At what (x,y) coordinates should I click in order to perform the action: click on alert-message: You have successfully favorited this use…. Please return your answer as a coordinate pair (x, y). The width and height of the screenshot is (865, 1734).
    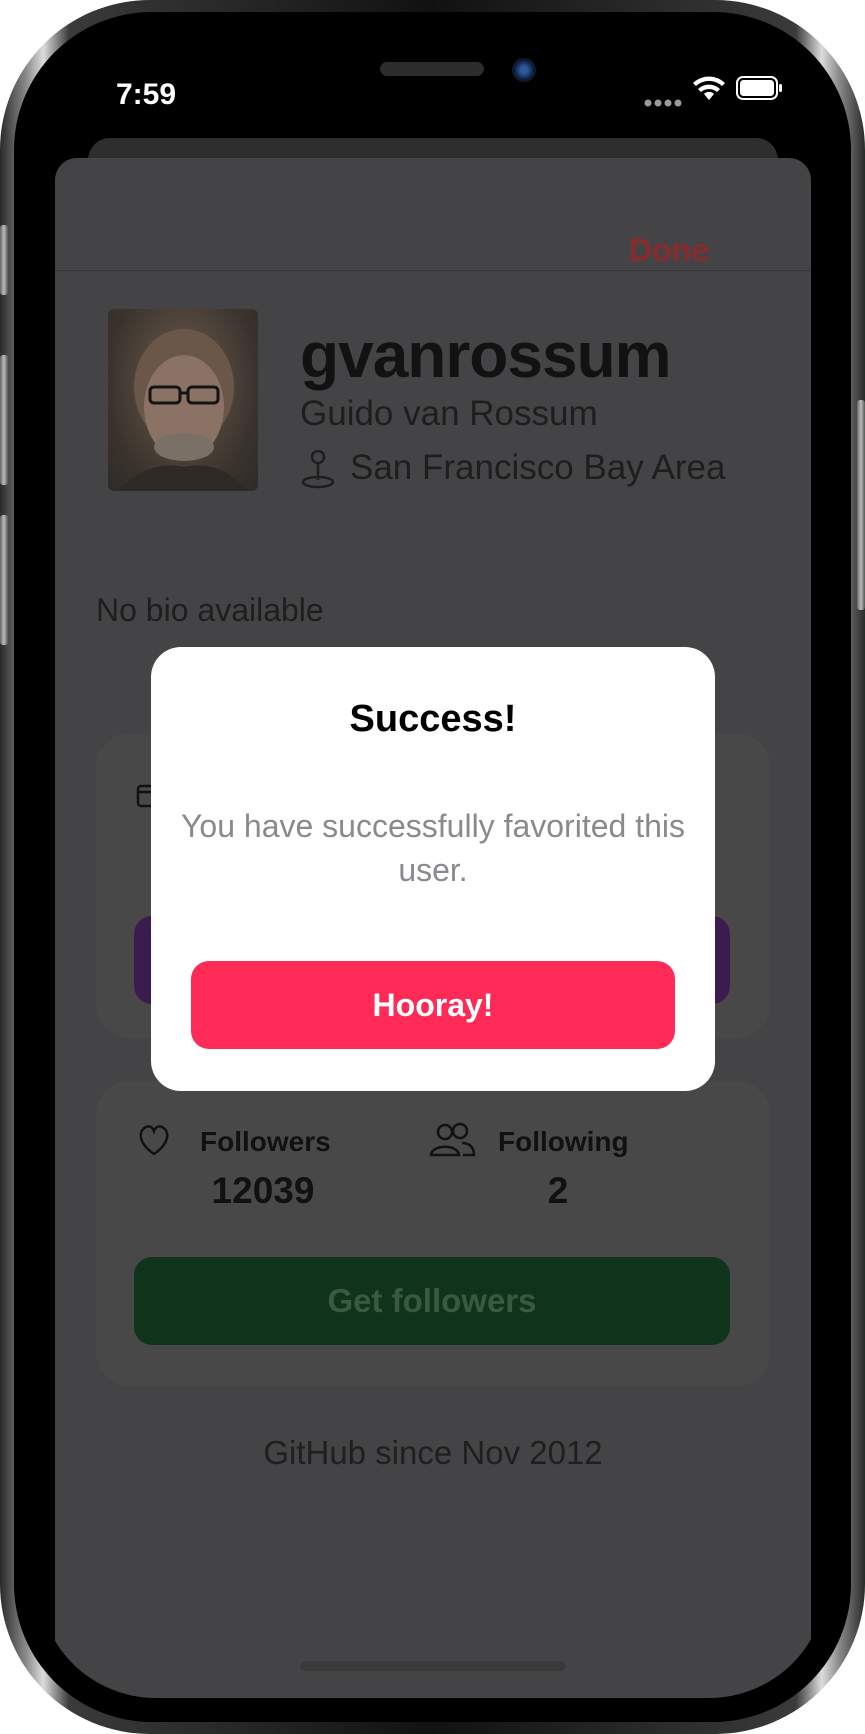
    Looking at the image, I should click on (433, 848).